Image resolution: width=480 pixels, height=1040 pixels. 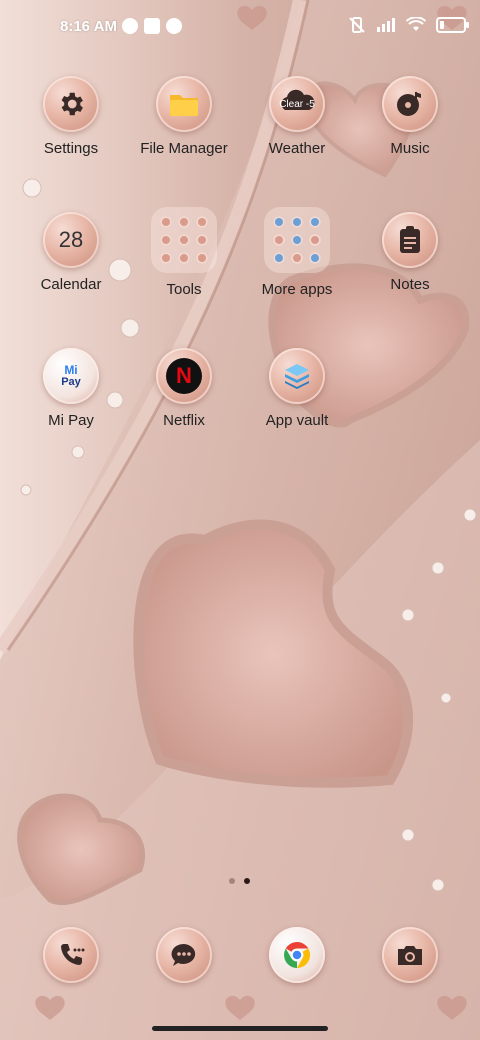 I want to click on dock-camera, so click(x=410, y=955).